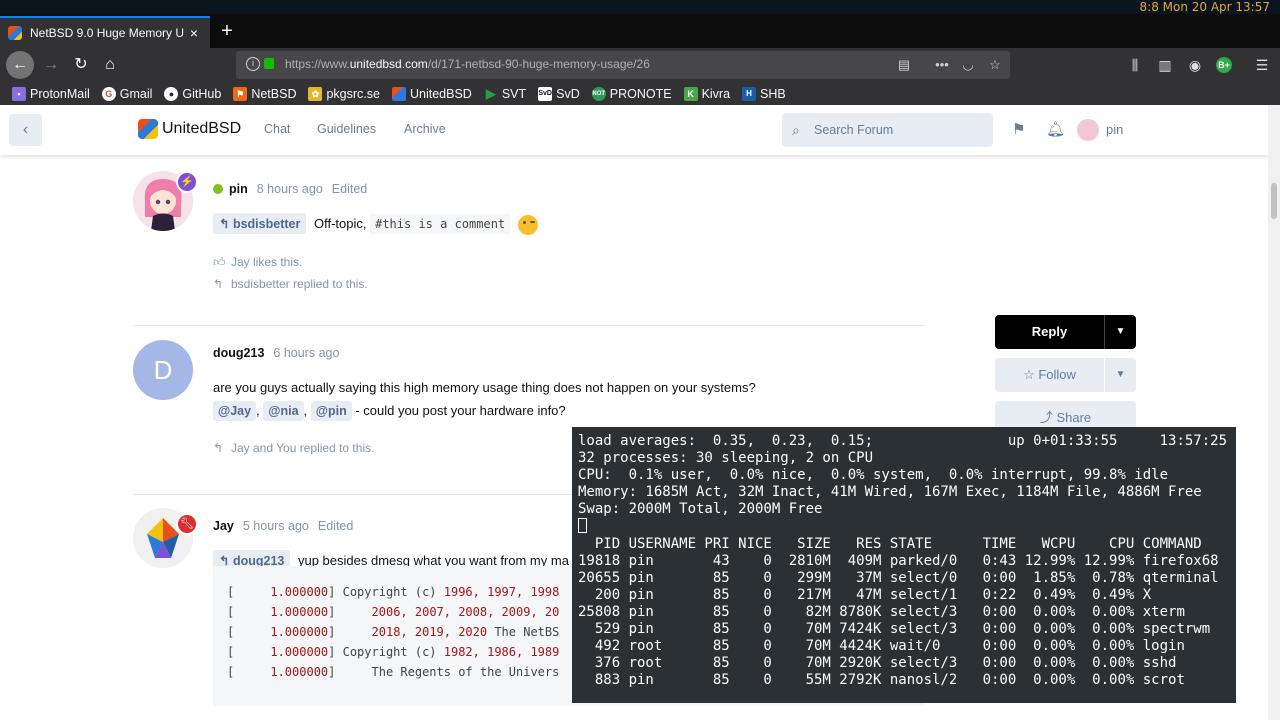  Describe the element at coordinates (907, 527) in the screenshot. I see `prompt-line` at that location.